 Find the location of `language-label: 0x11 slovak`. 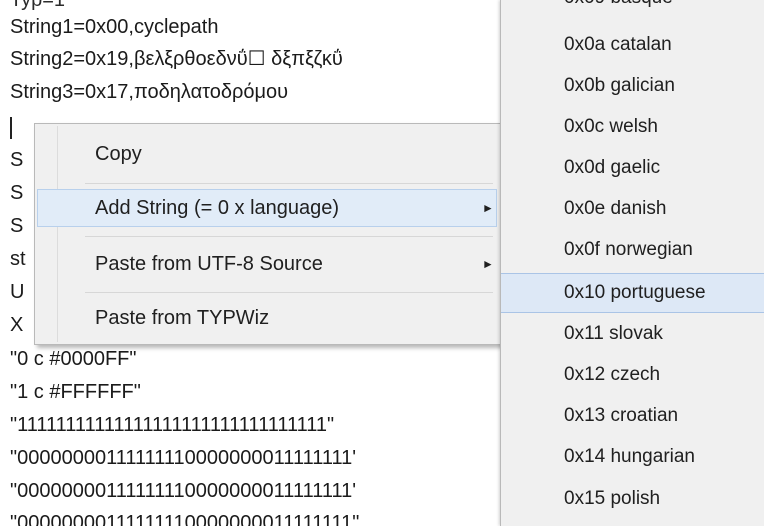

language-label: 0x11 slovak is located at coordinates (613, 333).